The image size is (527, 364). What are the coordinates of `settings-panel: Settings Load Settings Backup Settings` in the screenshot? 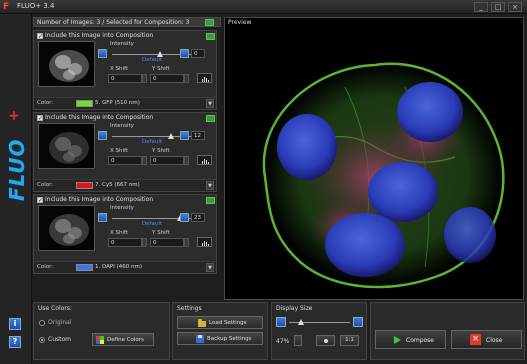 It's located at (220, 331).